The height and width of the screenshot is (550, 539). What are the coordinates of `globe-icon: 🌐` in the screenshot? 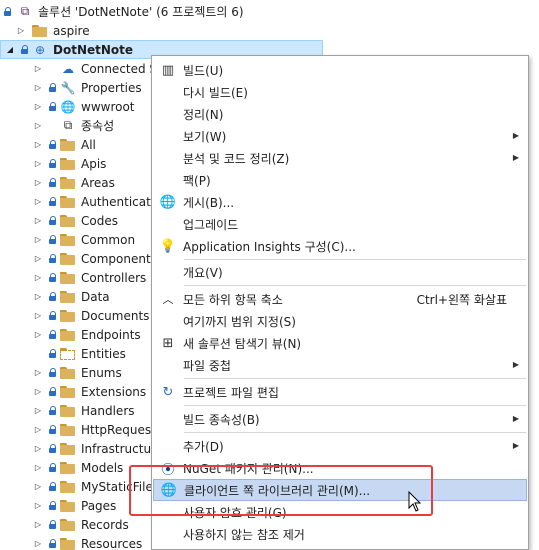 It's located at (68, 106).